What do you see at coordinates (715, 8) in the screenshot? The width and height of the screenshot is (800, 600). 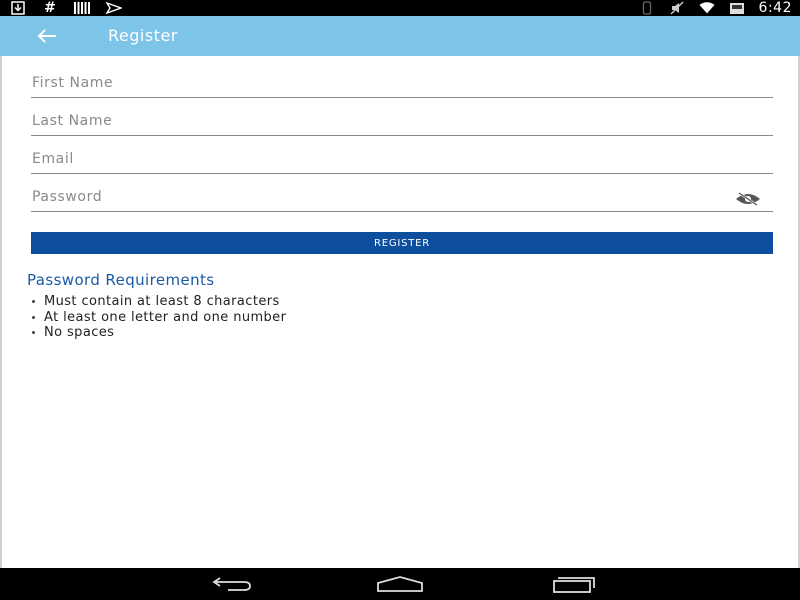 I see `status-right-icons: 6:42` at bounding box center [715, 8].